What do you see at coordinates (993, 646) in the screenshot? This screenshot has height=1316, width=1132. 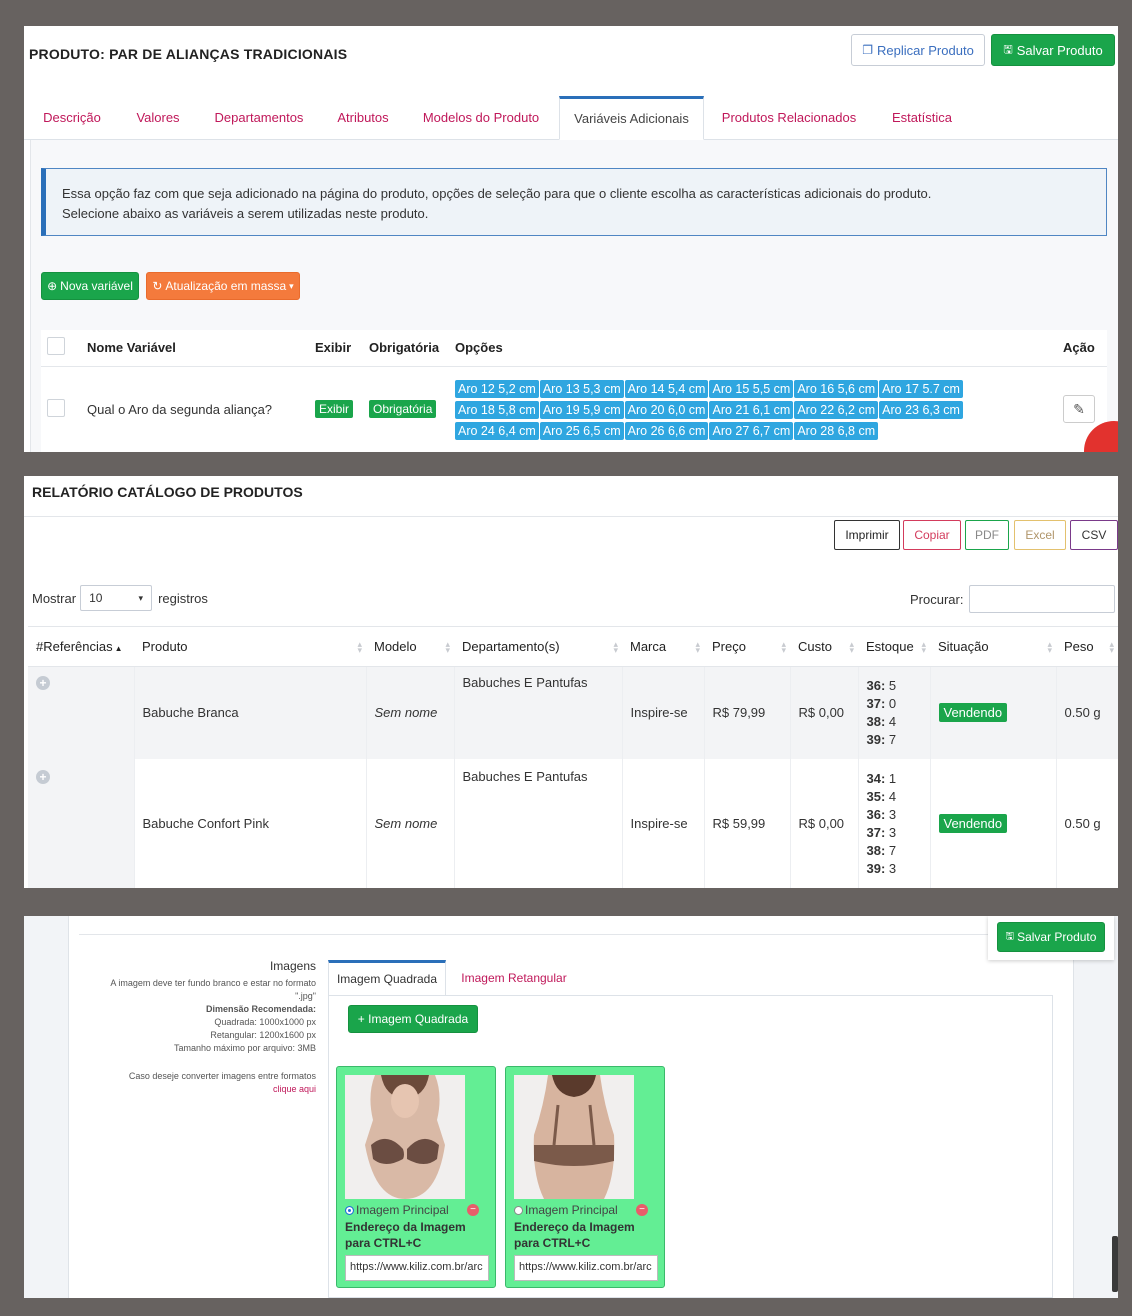 I see `col-situacao: Situação ▴ ▾` at bounding box center [993, 646].